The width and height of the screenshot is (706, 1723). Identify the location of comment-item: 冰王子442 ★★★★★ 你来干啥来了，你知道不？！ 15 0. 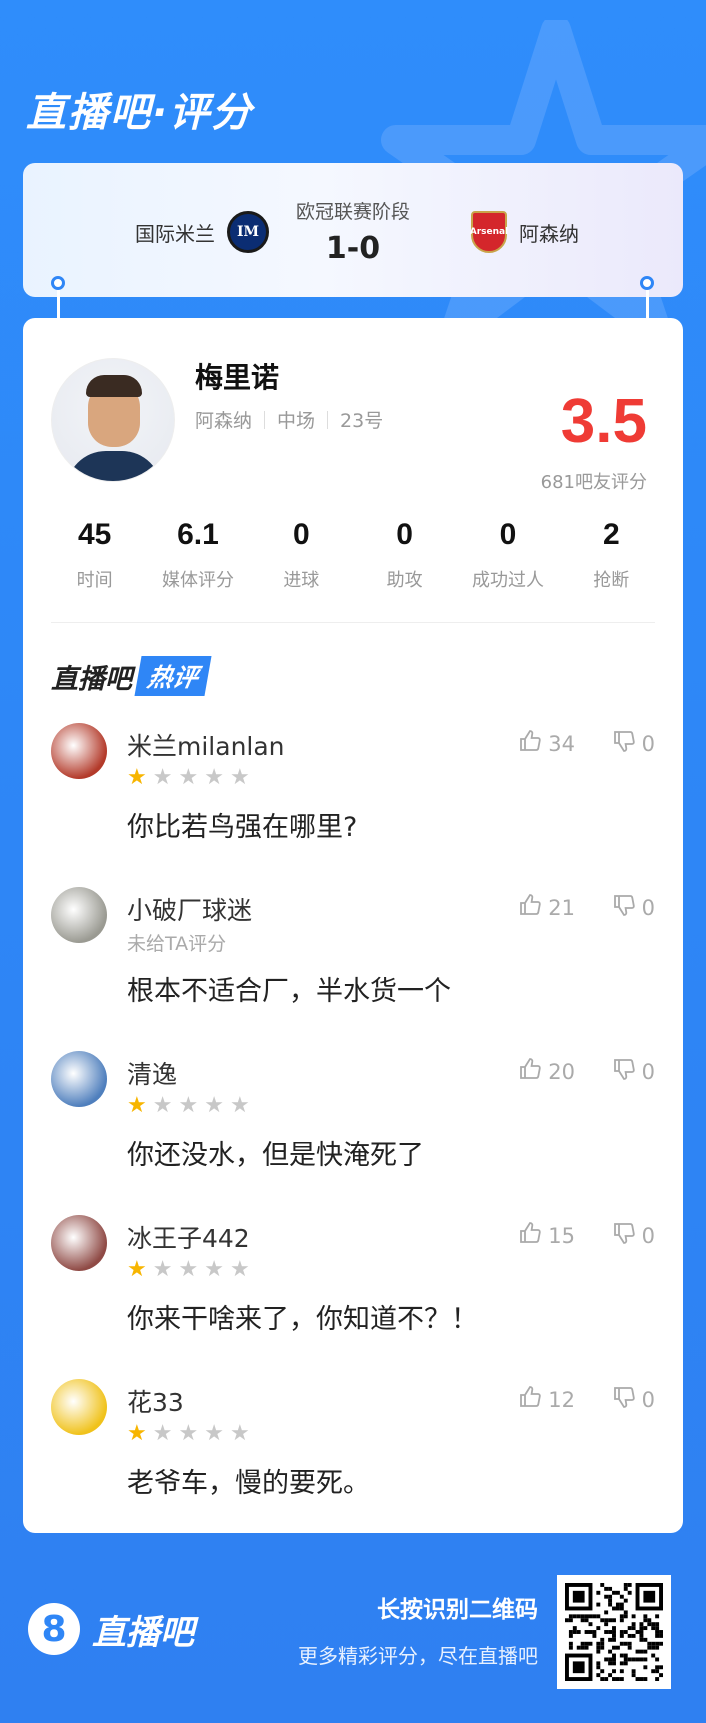
(353, 1297).